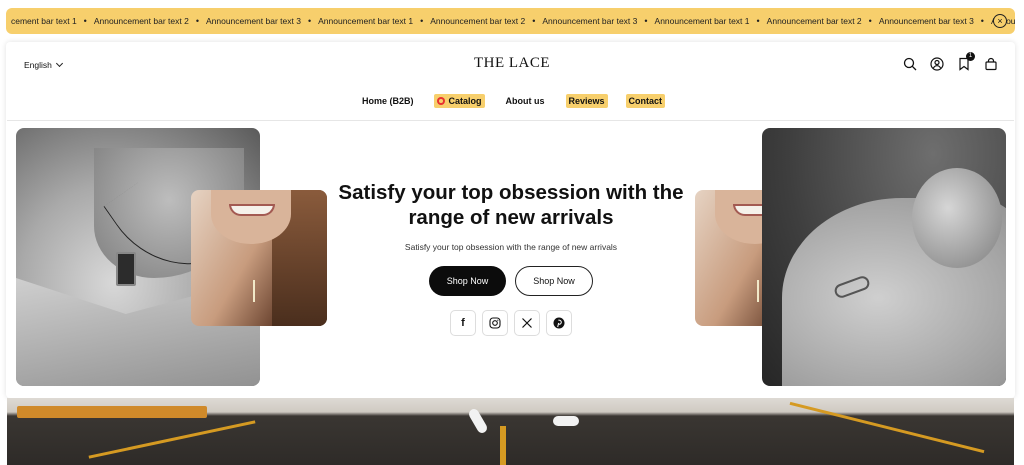 This screenshot has width=1024, height=465. Describe the element at coordinates (441, 101) in the screenshot. I see `catalog-badge-icon` at that location.